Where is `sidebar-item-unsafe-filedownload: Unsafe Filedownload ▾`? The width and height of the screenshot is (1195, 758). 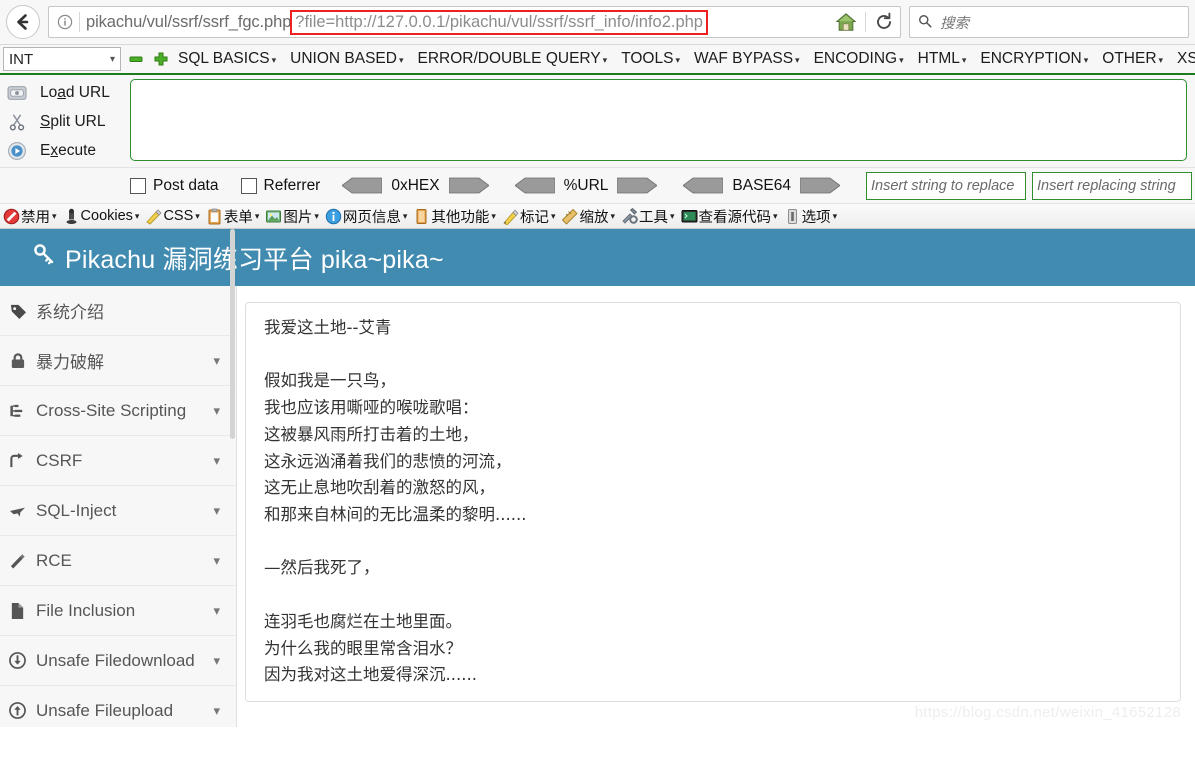 sidebar-item-unsafe-filedownload: Unsafe Filedownload ▾ is located at coordinates (118, 661).